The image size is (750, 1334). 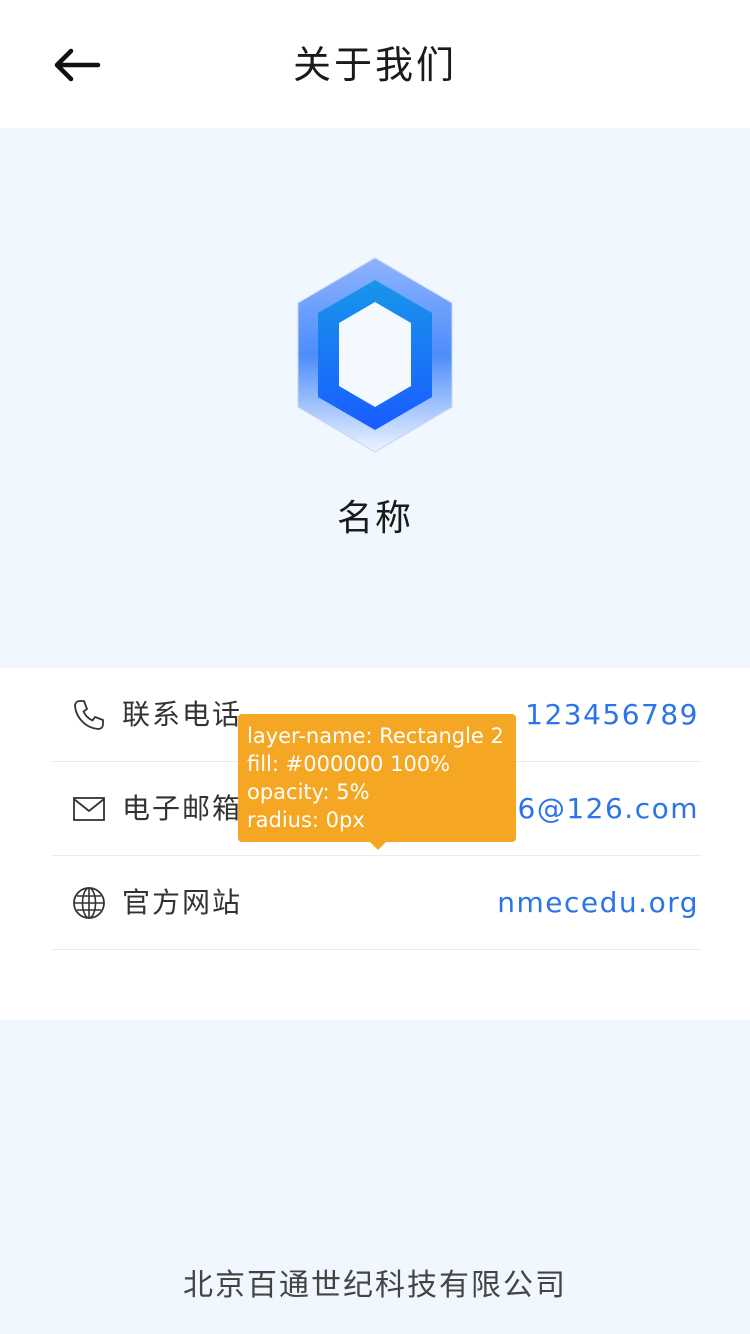 What do you see at coordinates (377, 903) in the screenshot?
I see `list-item-website: 官方网站 nmecedu.org` at bounding box center [377, 903].